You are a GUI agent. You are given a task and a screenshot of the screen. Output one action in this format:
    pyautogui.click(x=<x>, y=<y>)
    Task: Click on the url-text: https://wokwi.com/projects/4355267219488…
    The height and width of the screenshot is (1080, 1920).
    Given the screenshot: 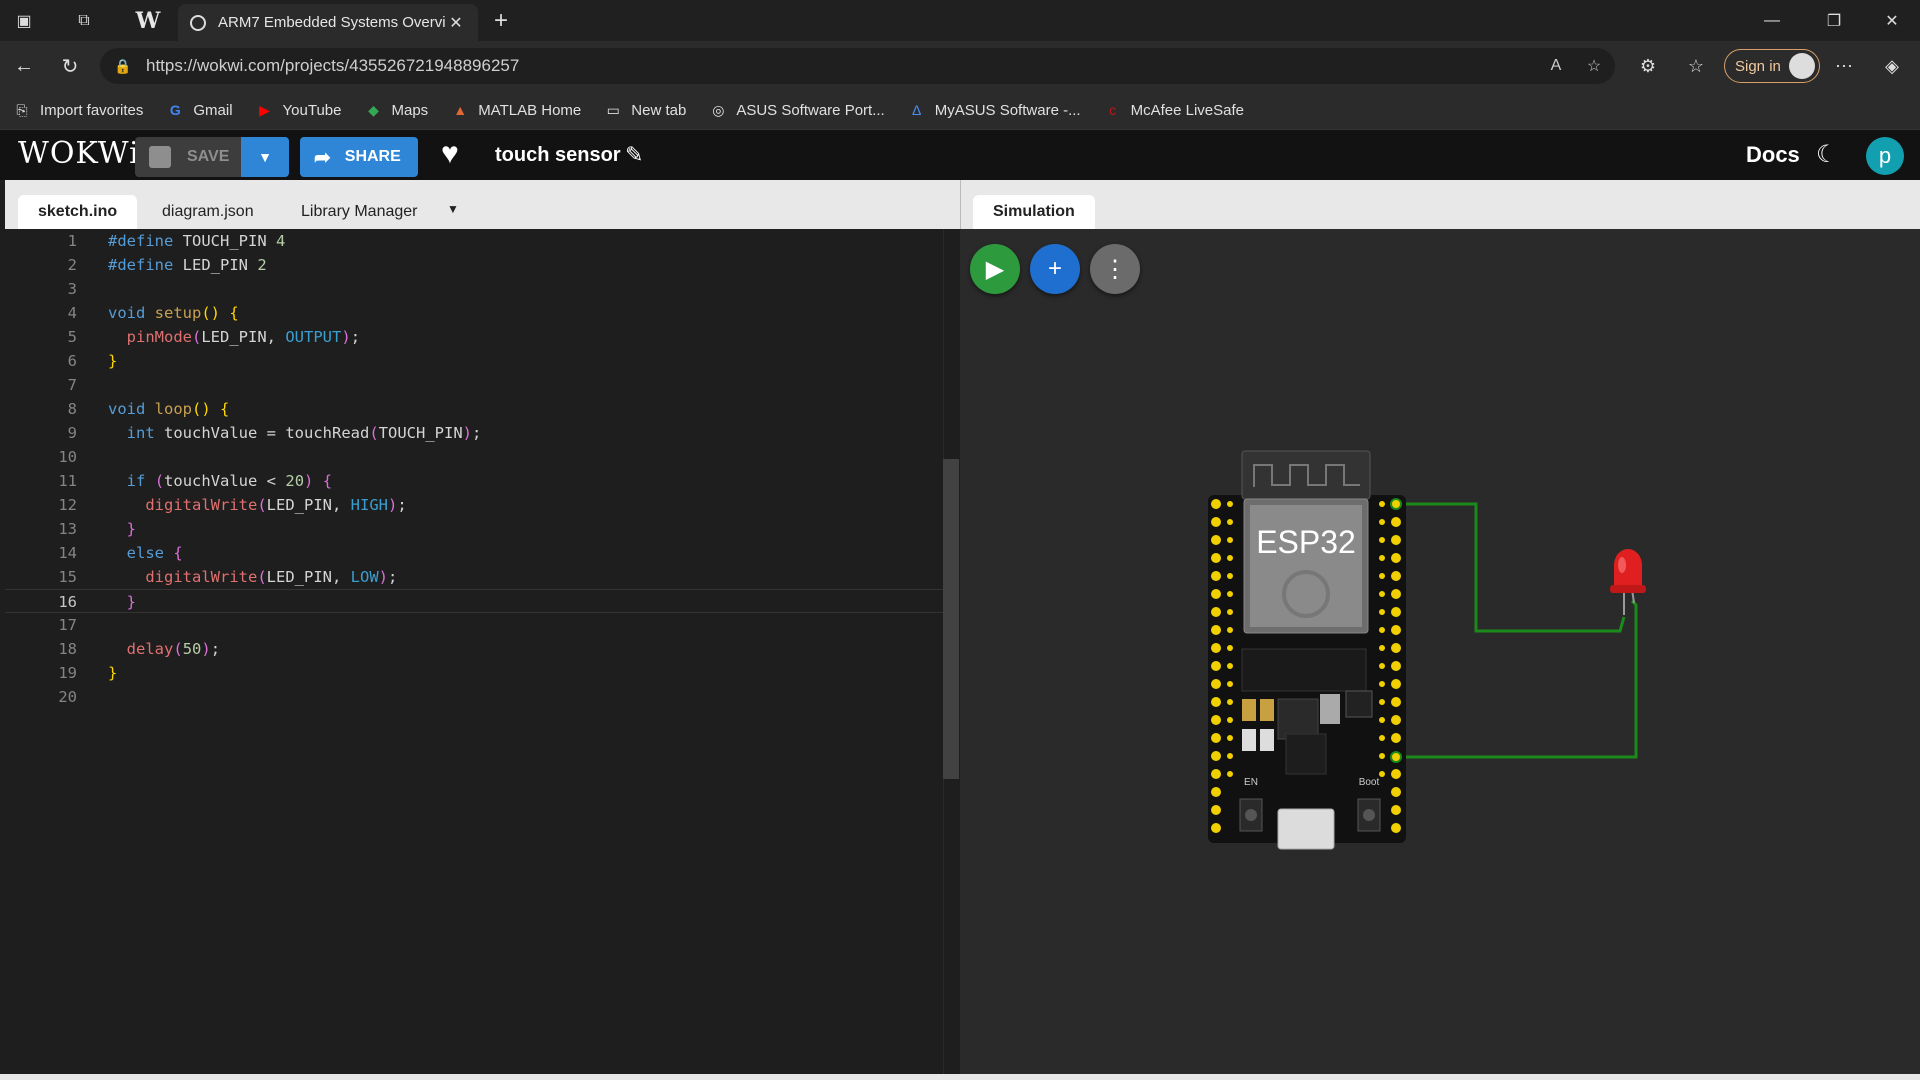 What is the action you would take?
    pyautogui.click(x=333, y=65)
    